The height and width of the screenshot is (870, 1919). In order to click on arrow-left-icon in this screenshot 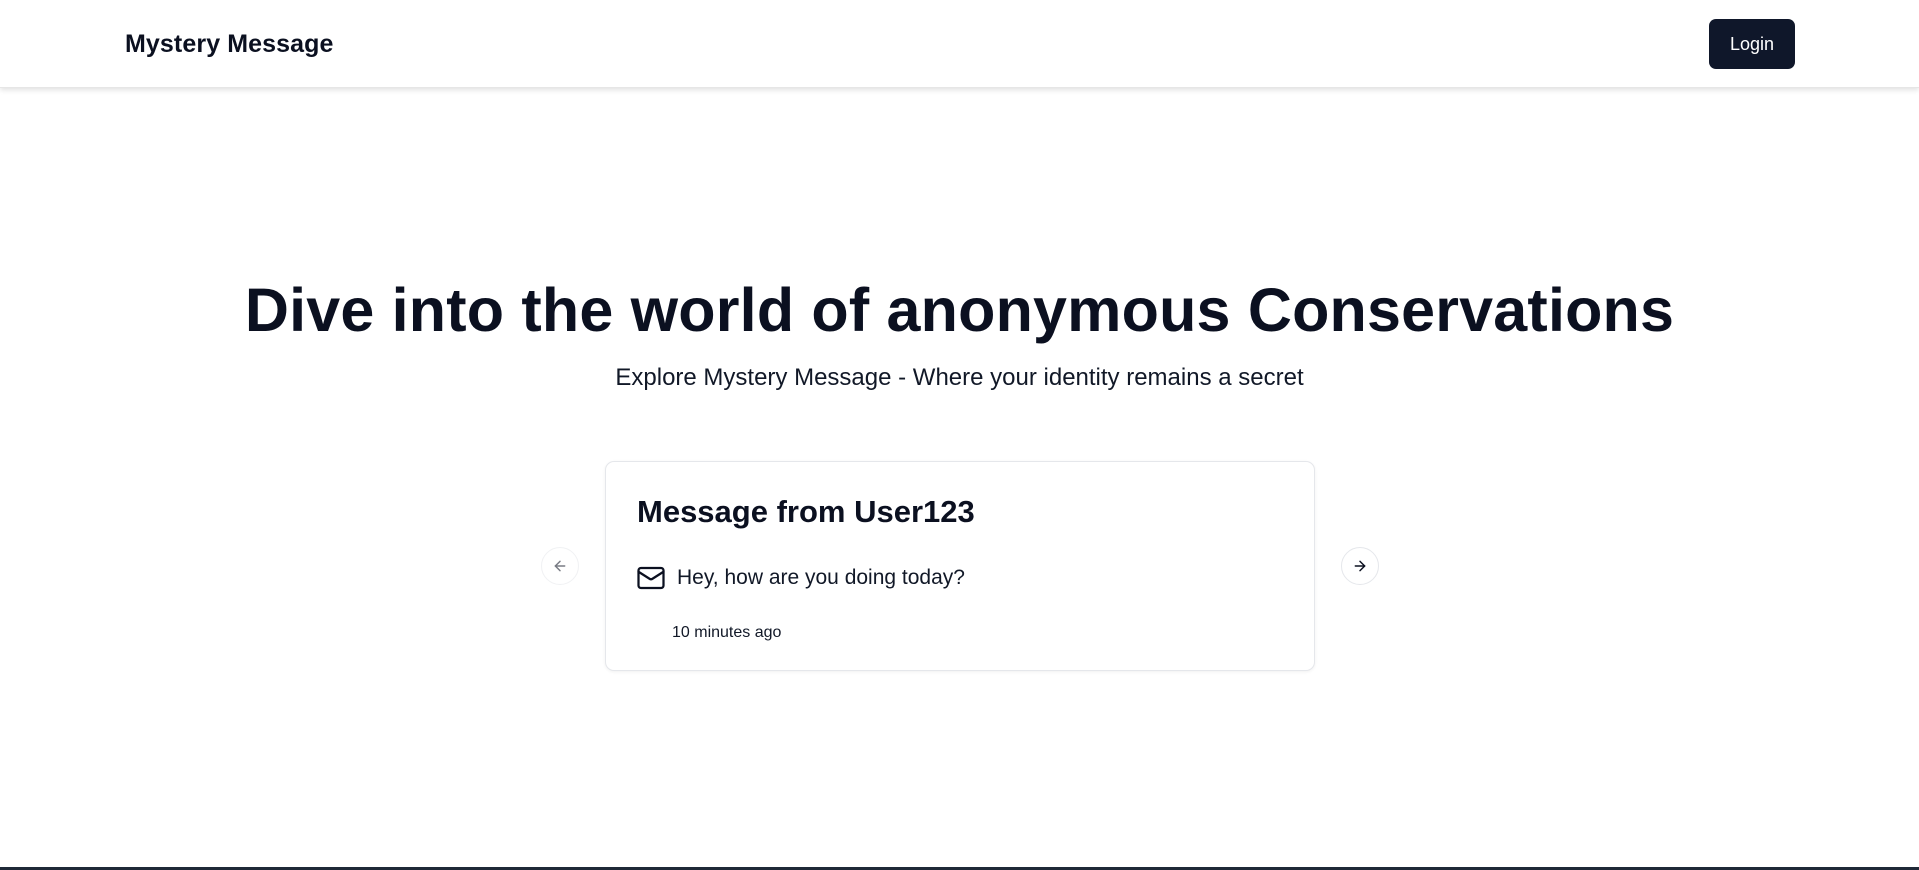, I will do `click(560, 566)`.